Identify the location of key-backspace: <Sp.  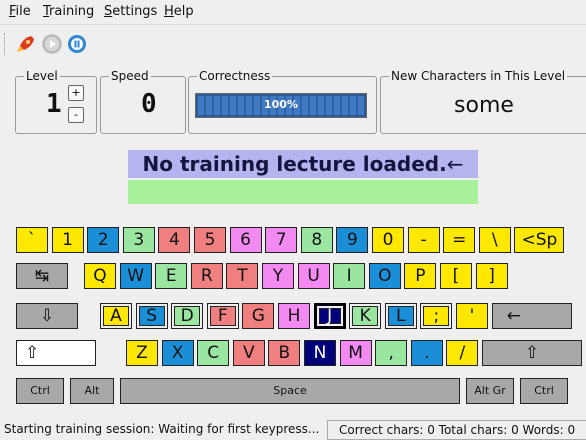
(539, 240).